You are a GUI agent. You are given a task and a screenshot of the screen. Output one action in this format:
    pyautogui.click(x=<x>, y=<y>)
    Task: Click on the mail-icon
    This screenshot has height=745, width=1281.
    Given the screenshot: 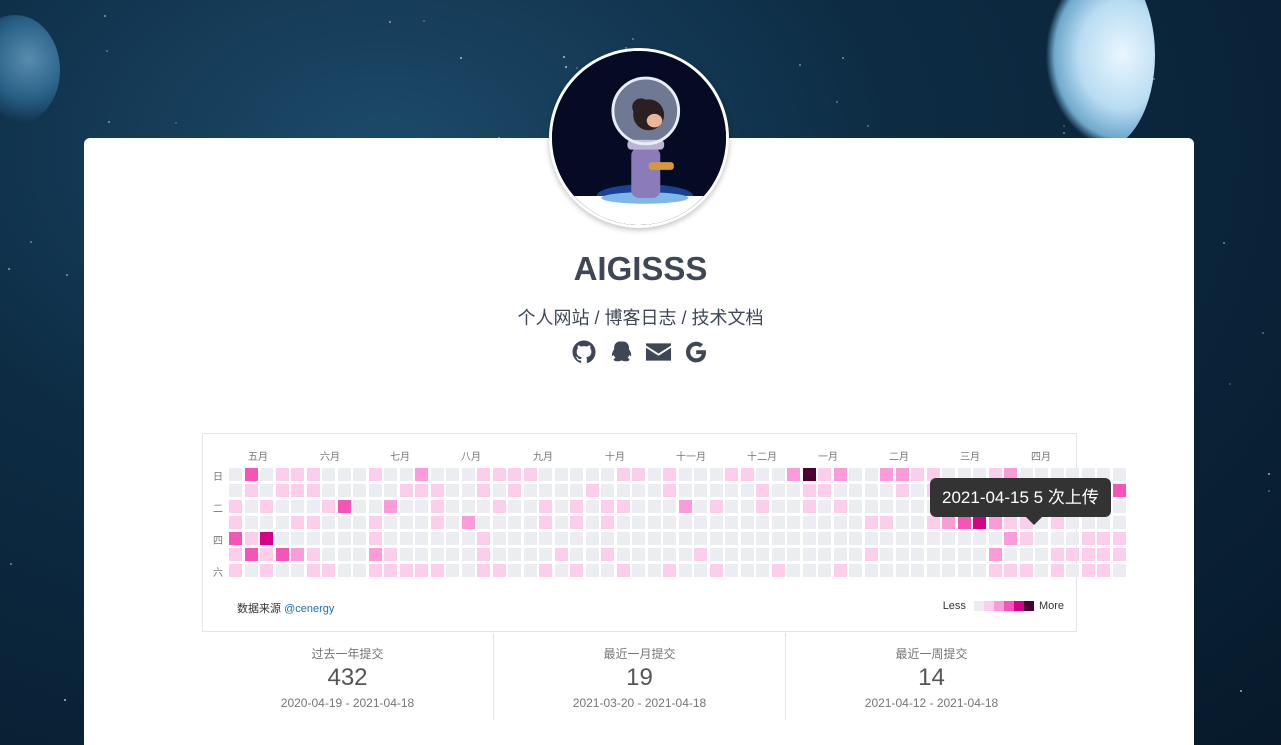 What is the action you would take?
    pyautogui.click(x=658, y=352)
    